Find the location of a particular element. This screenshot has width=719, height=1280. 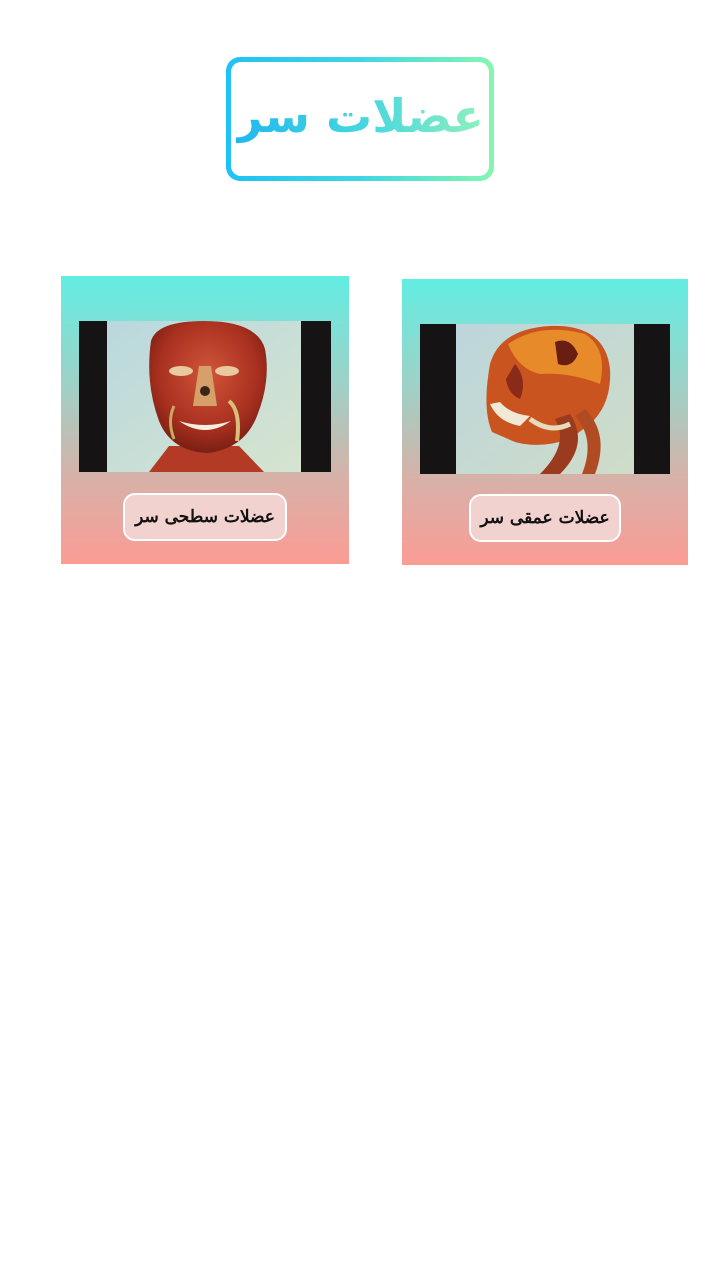

page-title-box: عضلات سر is located at coordinates (360, 119).